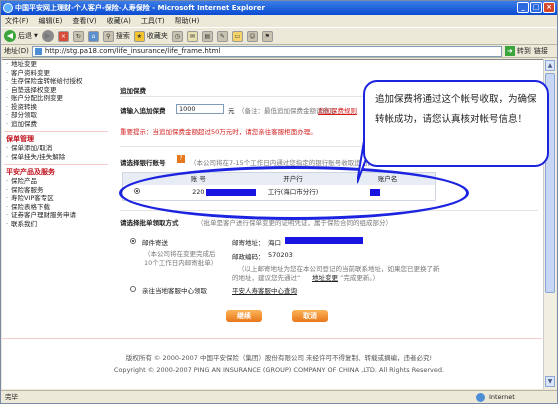  Describe the element at coordinates (549, 7) in the screenshot. I see `close-button: ×` at that location.